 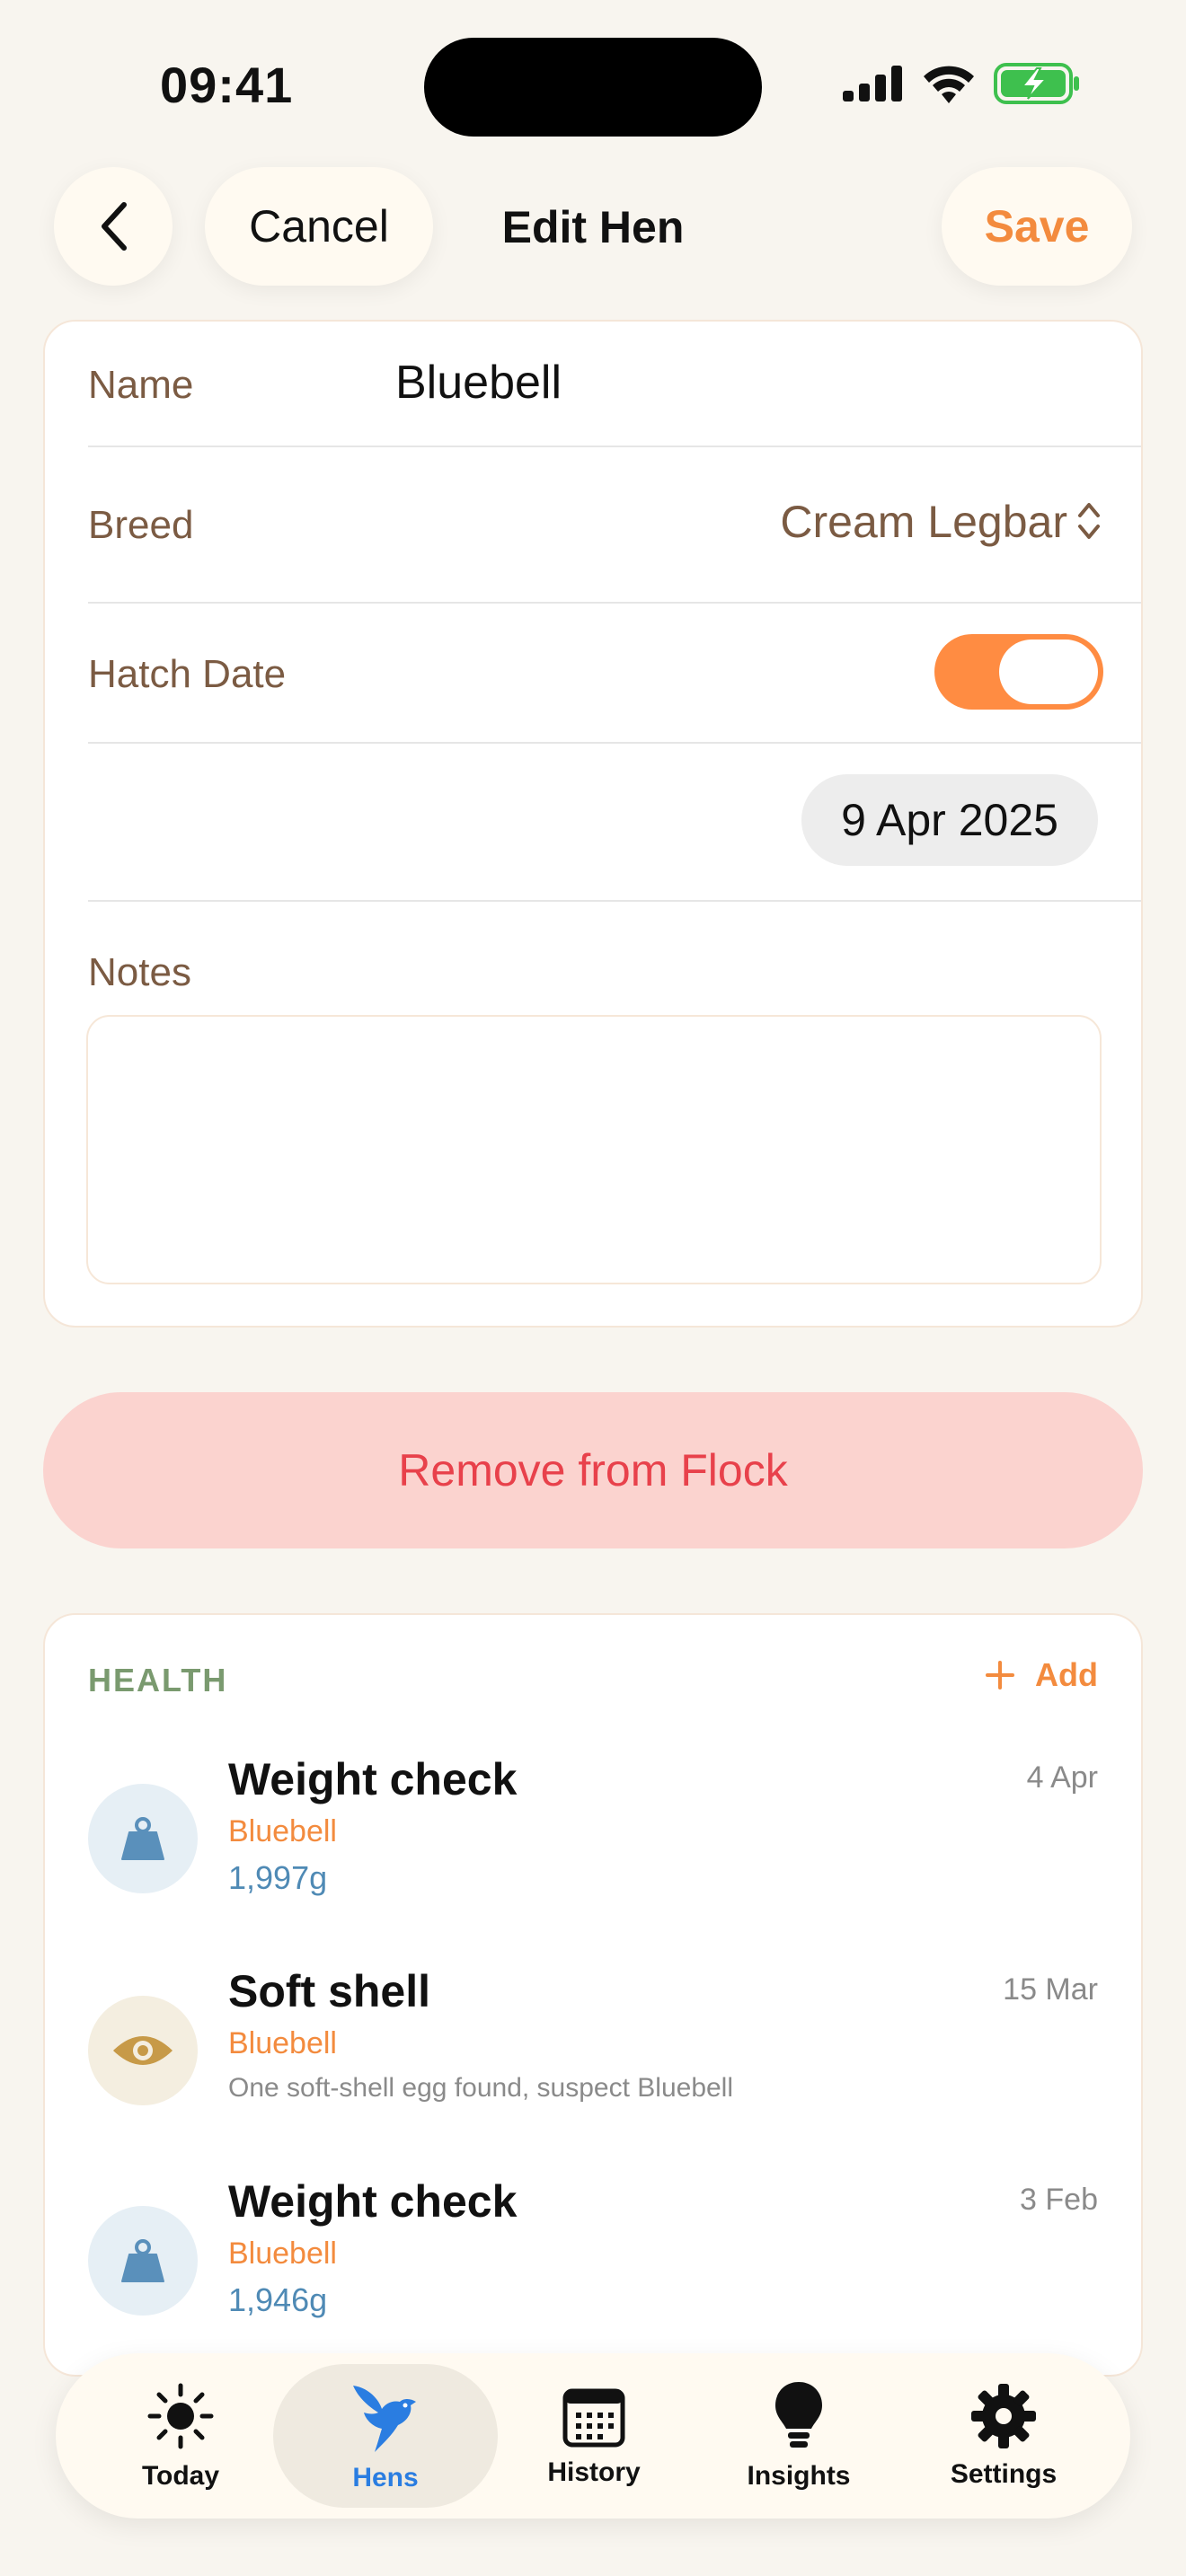 What do you see at coordinates (949, 820) in the screenshot?
I see `hatch-date-picker: 9 Apr 2025` at bounding box center [949, 820].